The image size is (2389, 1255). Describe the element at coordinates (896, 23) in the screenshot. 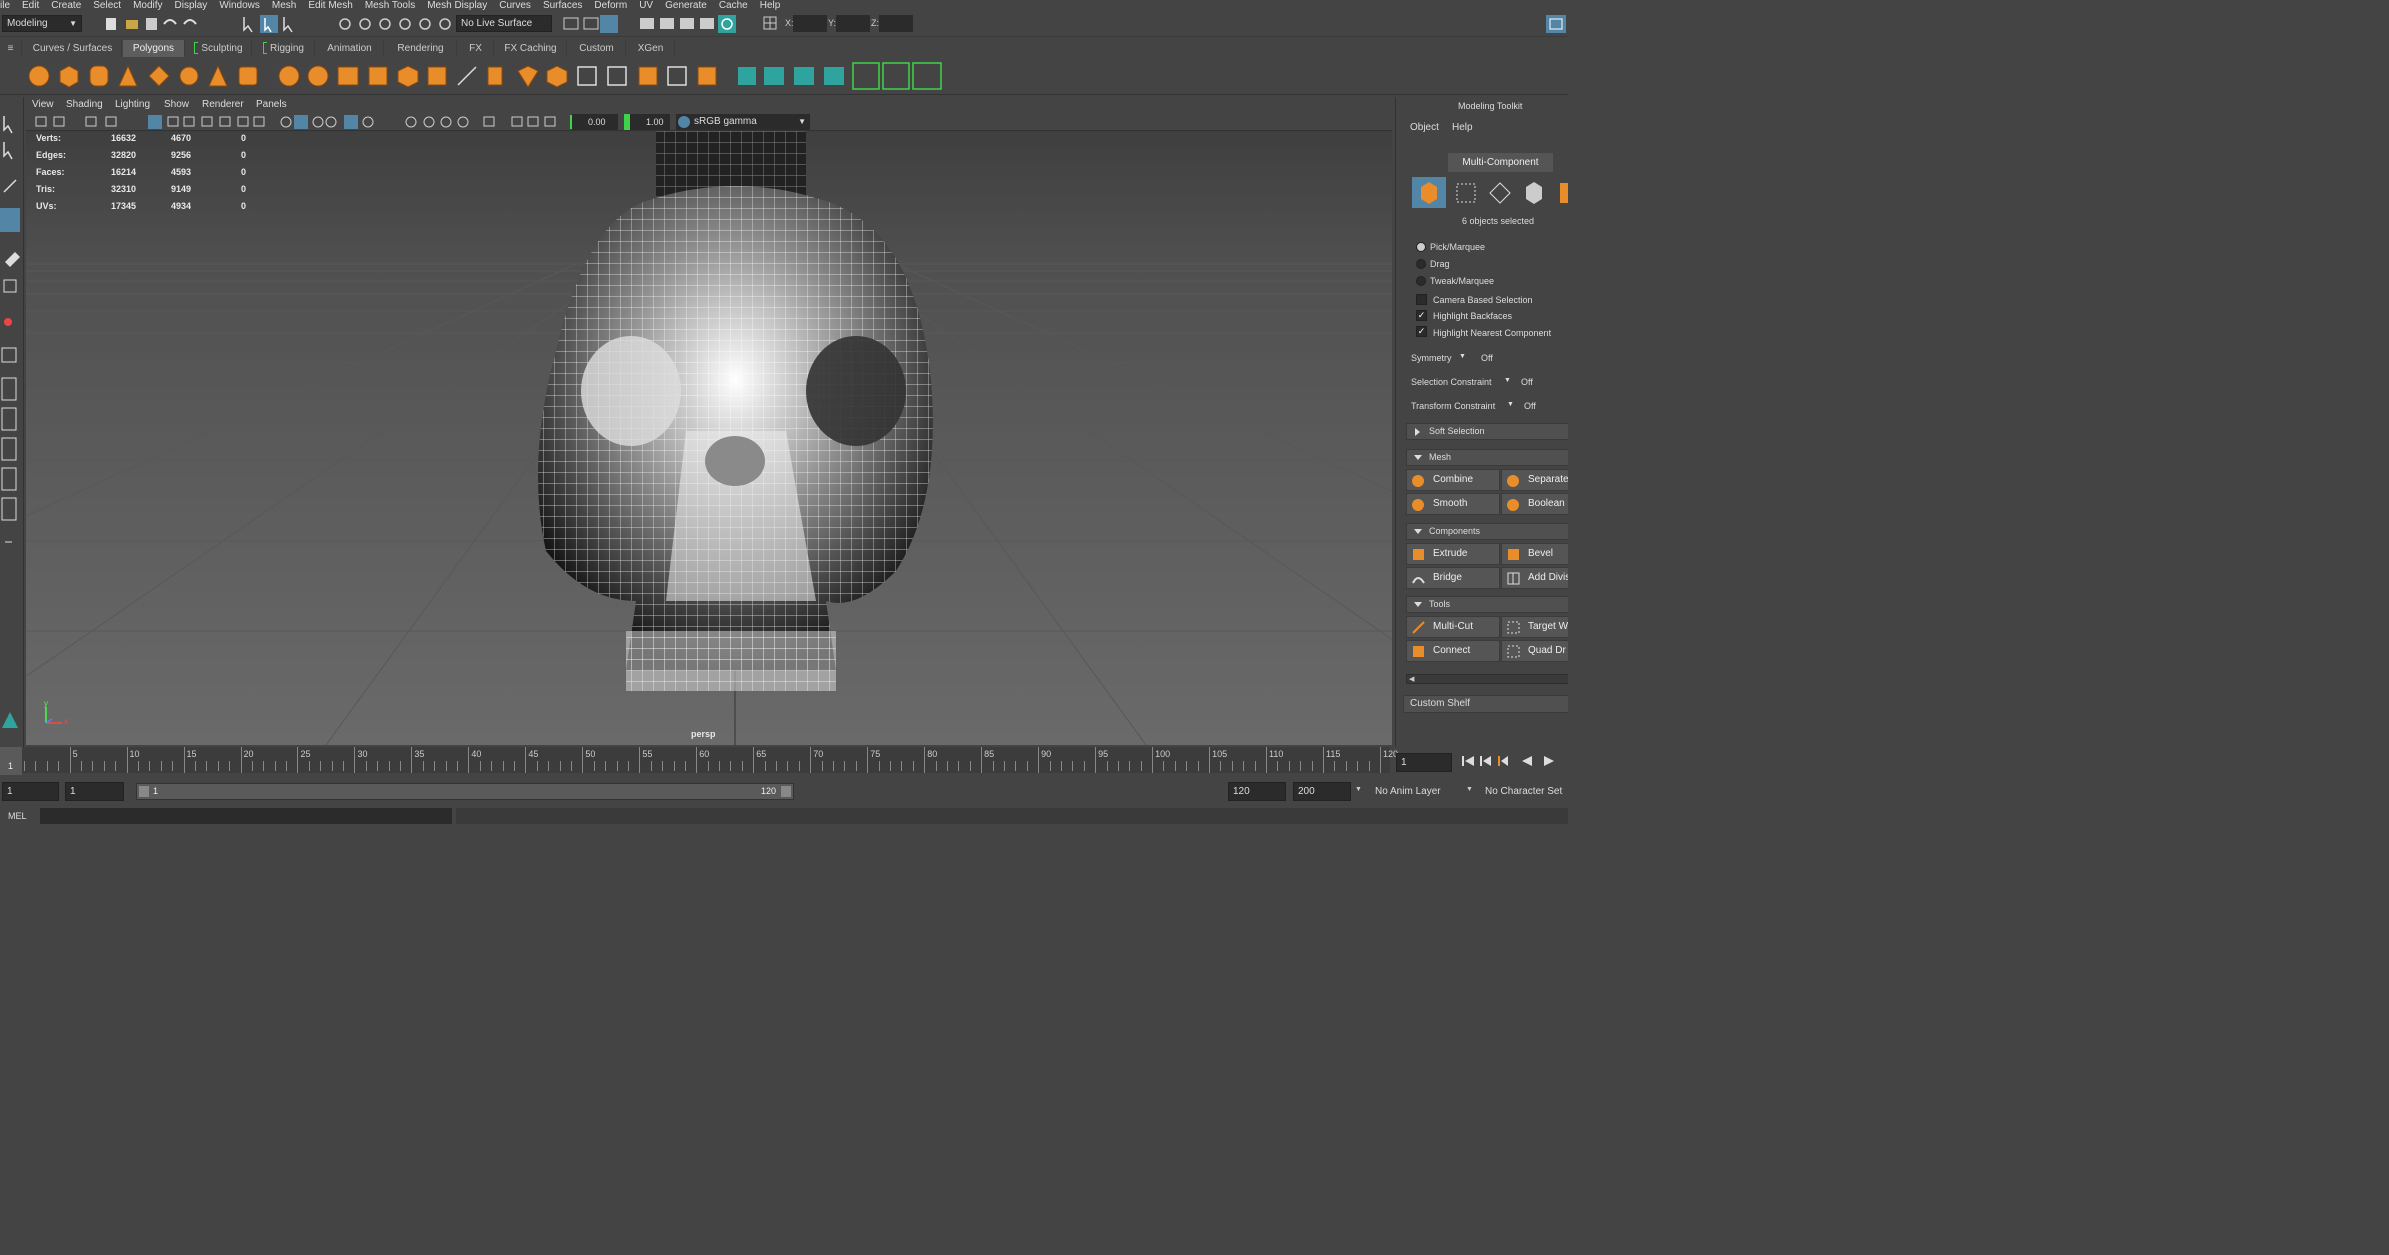

I see `z-field` at that location.